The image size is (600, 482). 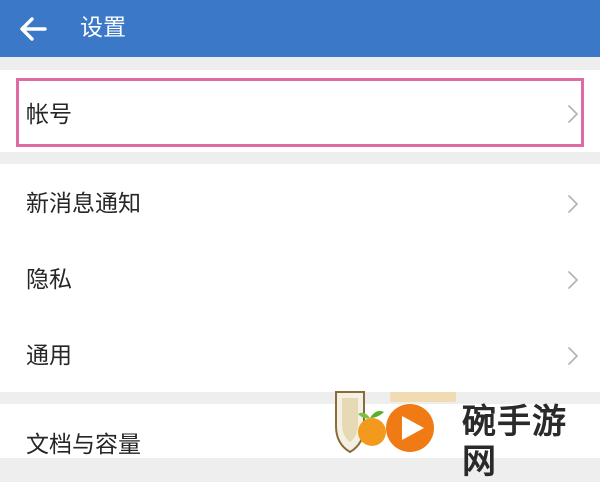 I want to click on settings-item-label: 文档与容量, so click(x=83, y=445).